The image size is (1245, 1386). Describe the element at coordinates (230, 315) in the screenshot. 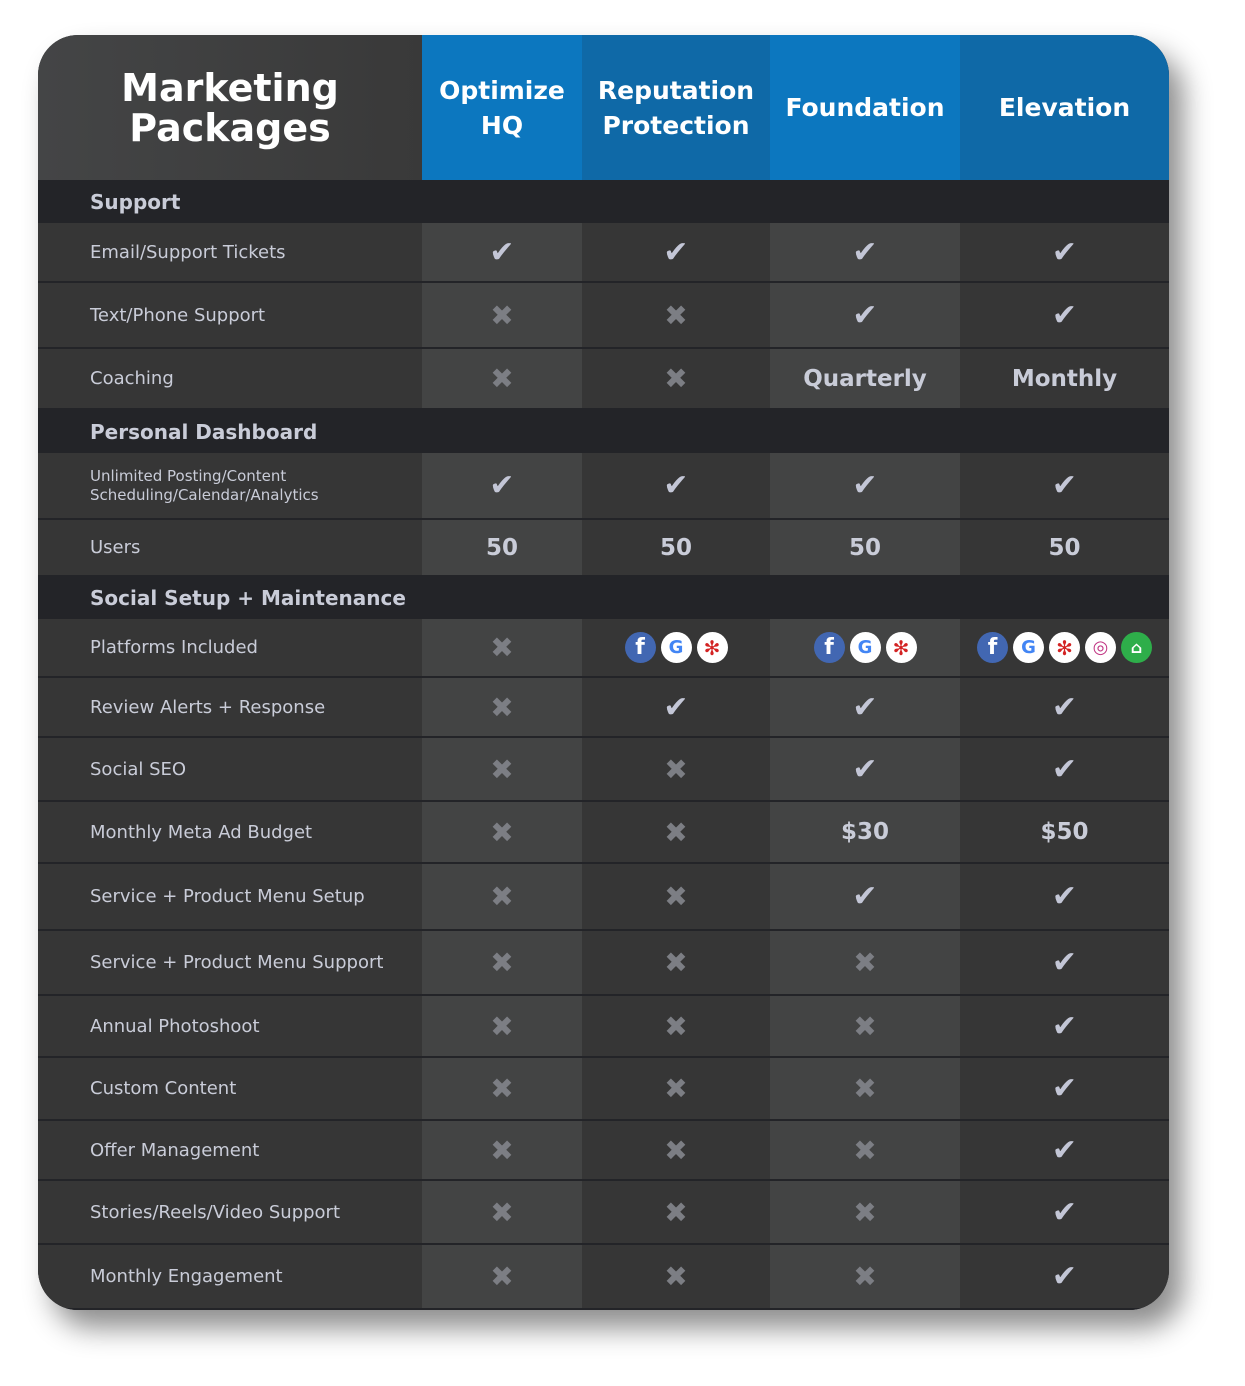

I see `feature-label: Text/Phone Support` at that location.